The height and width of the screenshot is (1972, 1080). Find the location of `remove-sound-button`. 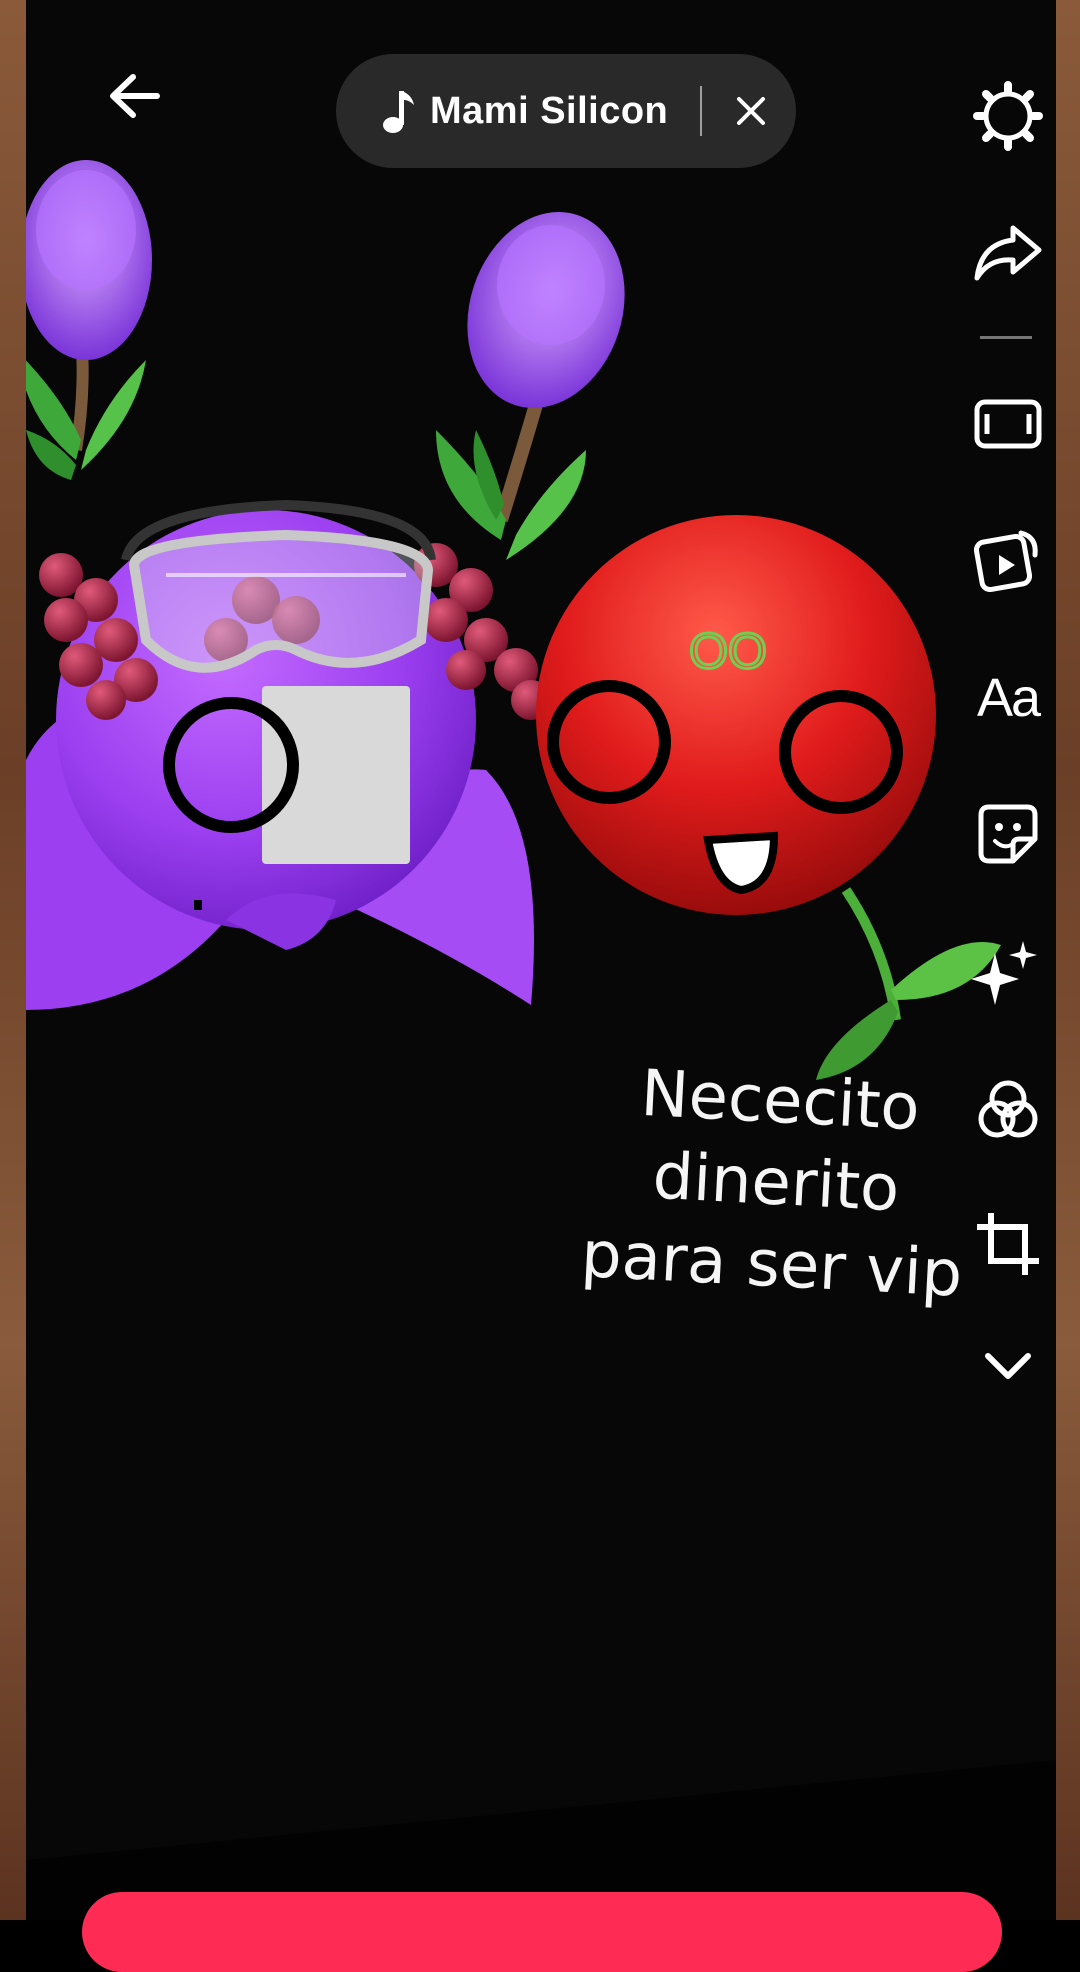

remove-sound-button is located at coordinates (751, 111).